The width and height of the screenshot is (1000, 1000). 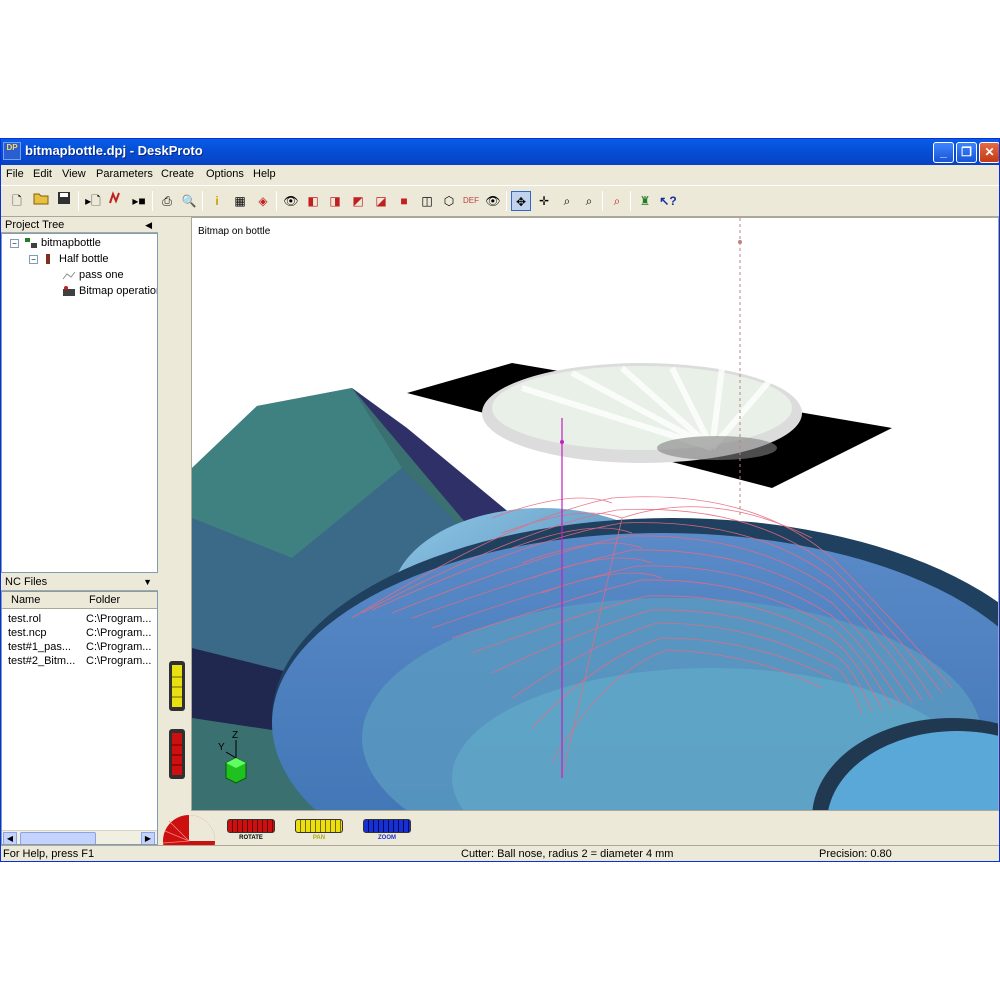 I want to click on status-help-text: For Help, press F1, so click(x=49, y=854).